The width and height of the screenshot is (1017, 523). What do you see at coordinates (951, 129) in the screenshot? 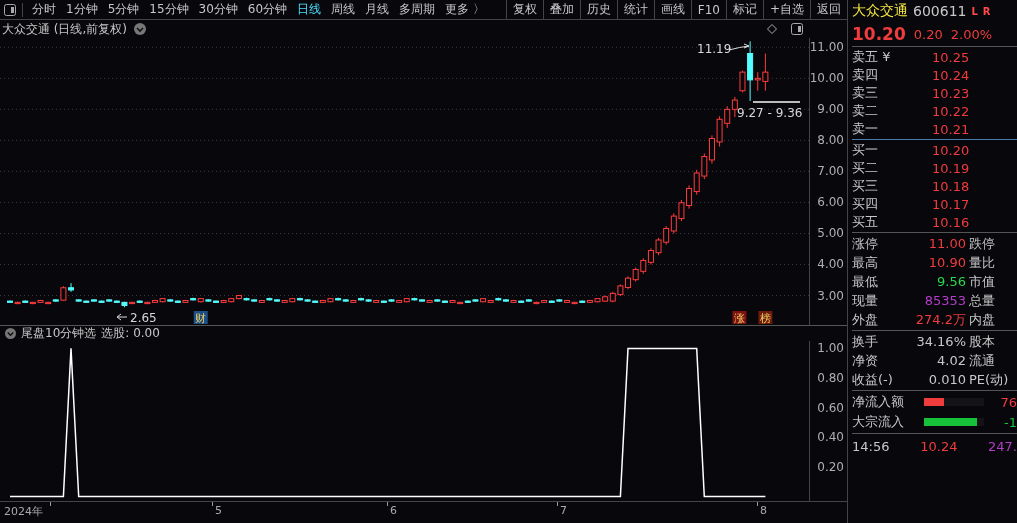
I see `order-price: 10.21` at bounding box center [951, 129].